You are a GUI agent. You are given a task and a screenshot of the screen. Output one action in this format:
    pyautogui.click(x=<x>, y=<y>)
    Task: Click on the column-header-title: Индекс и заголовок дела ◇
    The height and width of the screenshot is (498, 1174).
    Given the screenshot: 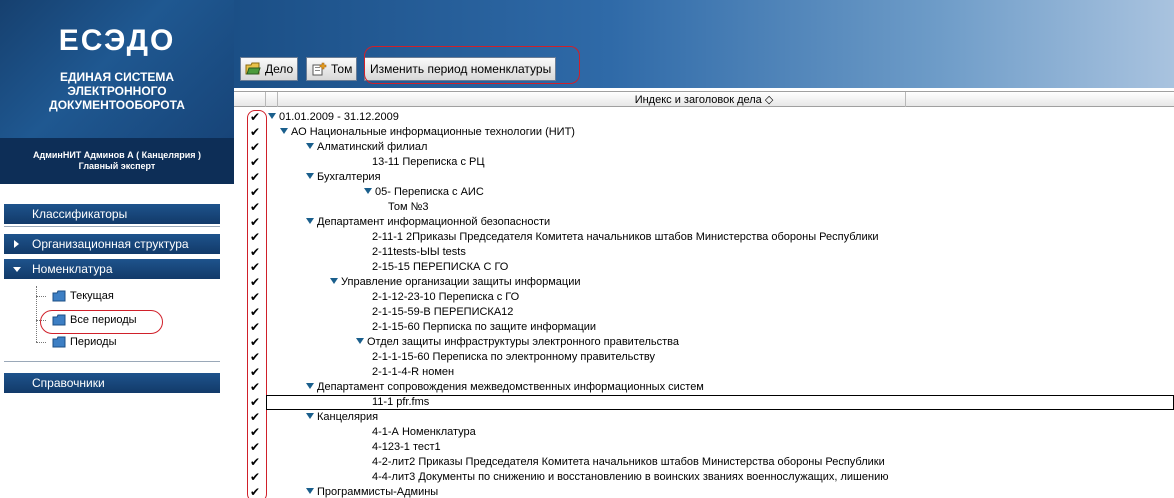 What is the action you would take?
    pyautogui.click(x=704, y=99)
    